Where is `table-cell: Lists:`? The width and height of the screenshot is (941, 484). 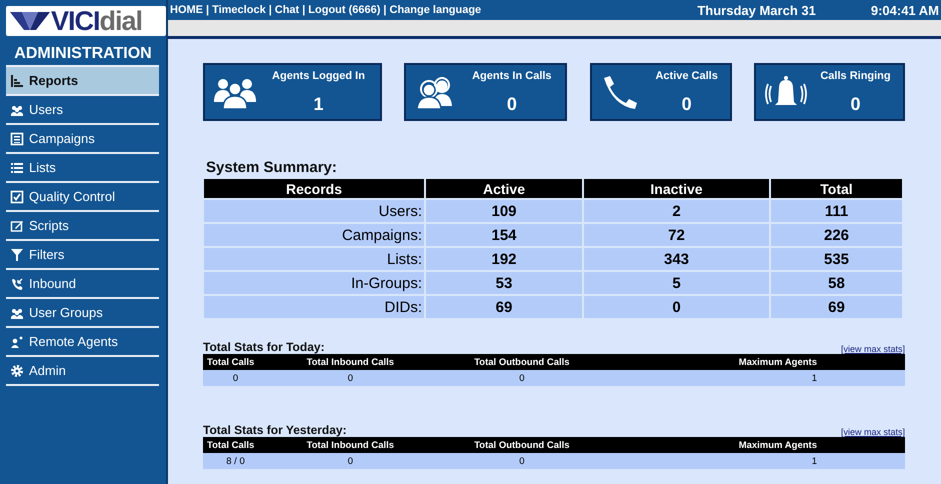
table-cell: Lists: is located at coordinates (314, 259).